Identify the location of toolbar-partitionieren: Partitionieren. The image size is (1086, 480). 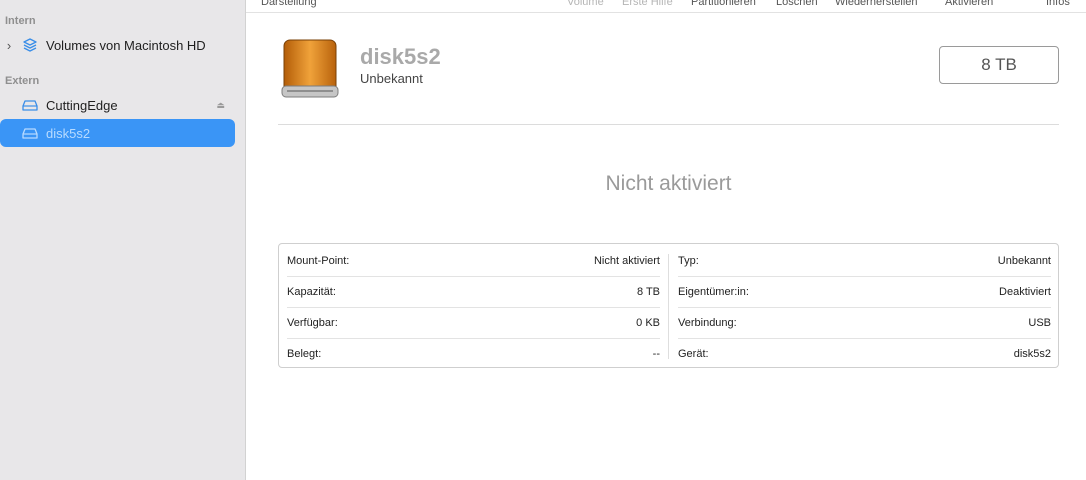
(723, 4).